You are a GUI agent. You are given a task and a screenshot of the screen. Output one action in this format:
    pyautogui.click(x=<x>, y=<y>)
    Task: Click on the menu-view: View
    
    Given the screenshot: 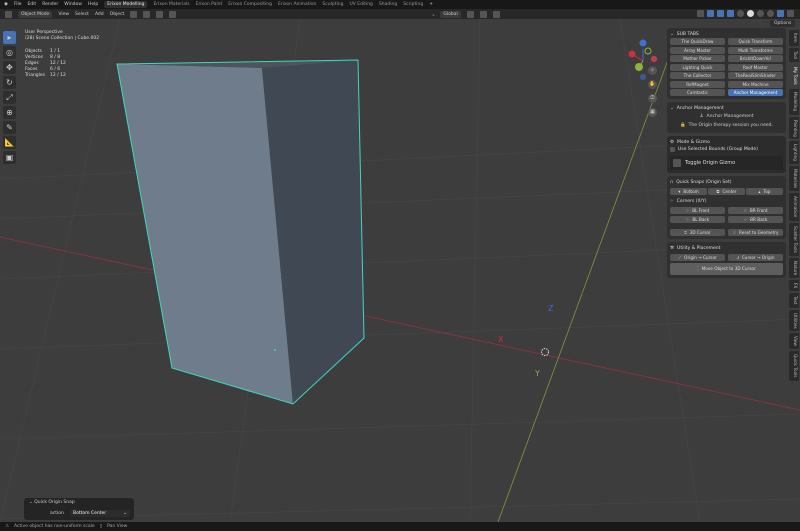 What is the action you would take?
    pyautogui.click(x=63, y=14)
    